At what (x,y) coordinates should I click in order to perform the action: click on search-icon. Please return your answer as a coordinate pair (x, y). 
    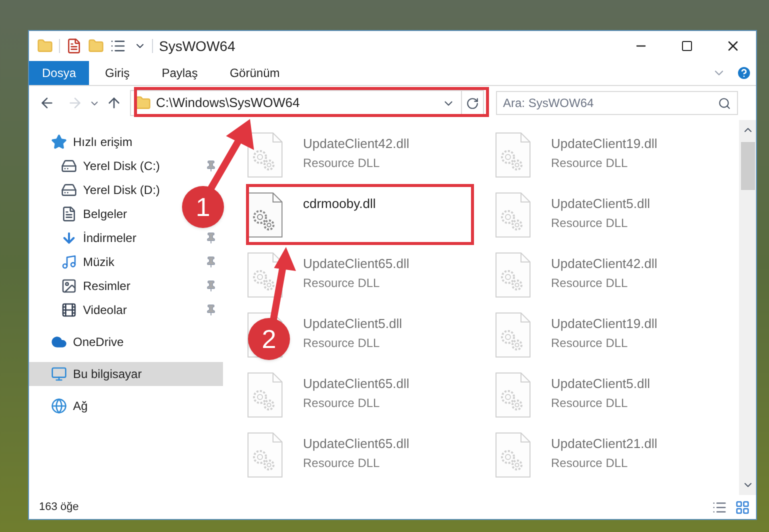
    Looking at the image, I should click on (724, 103).